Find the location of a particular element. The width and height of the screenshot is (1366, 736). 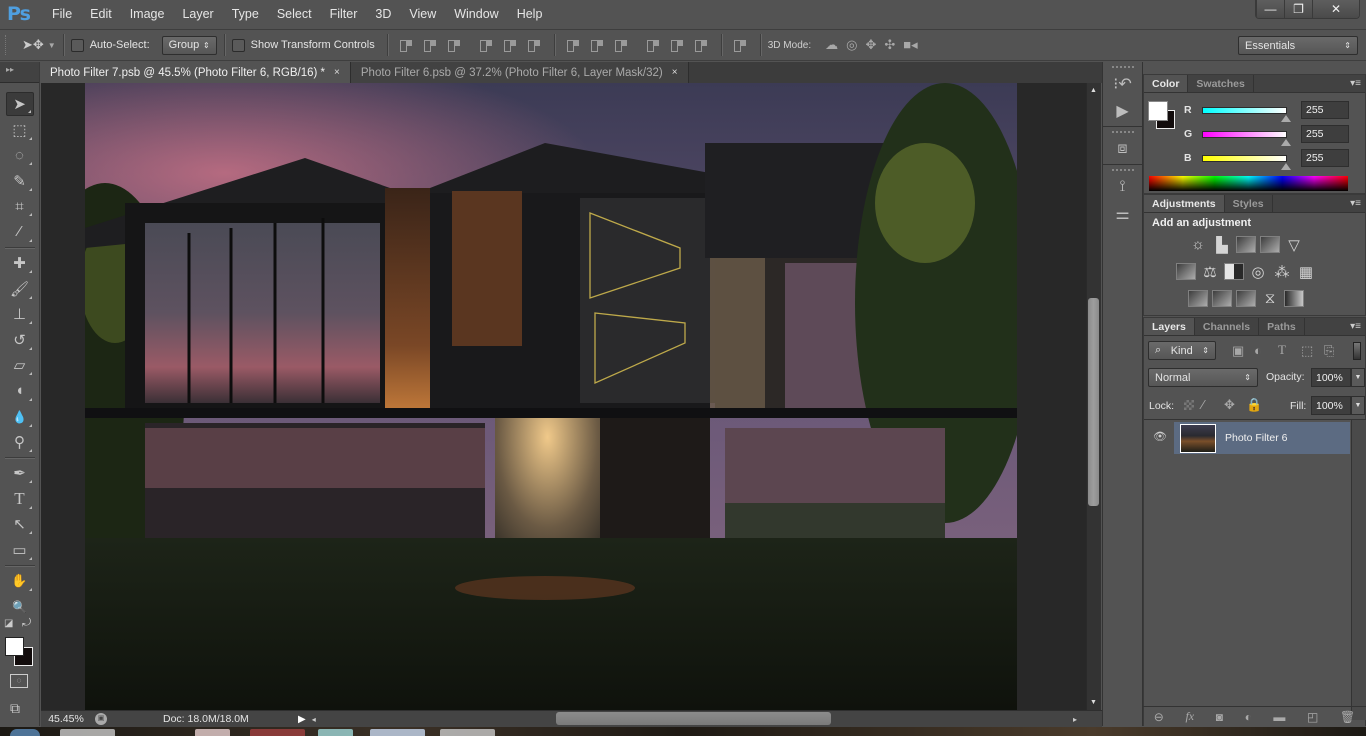

distribute-bottom-edges-icon is located at coordinates (622, 45).